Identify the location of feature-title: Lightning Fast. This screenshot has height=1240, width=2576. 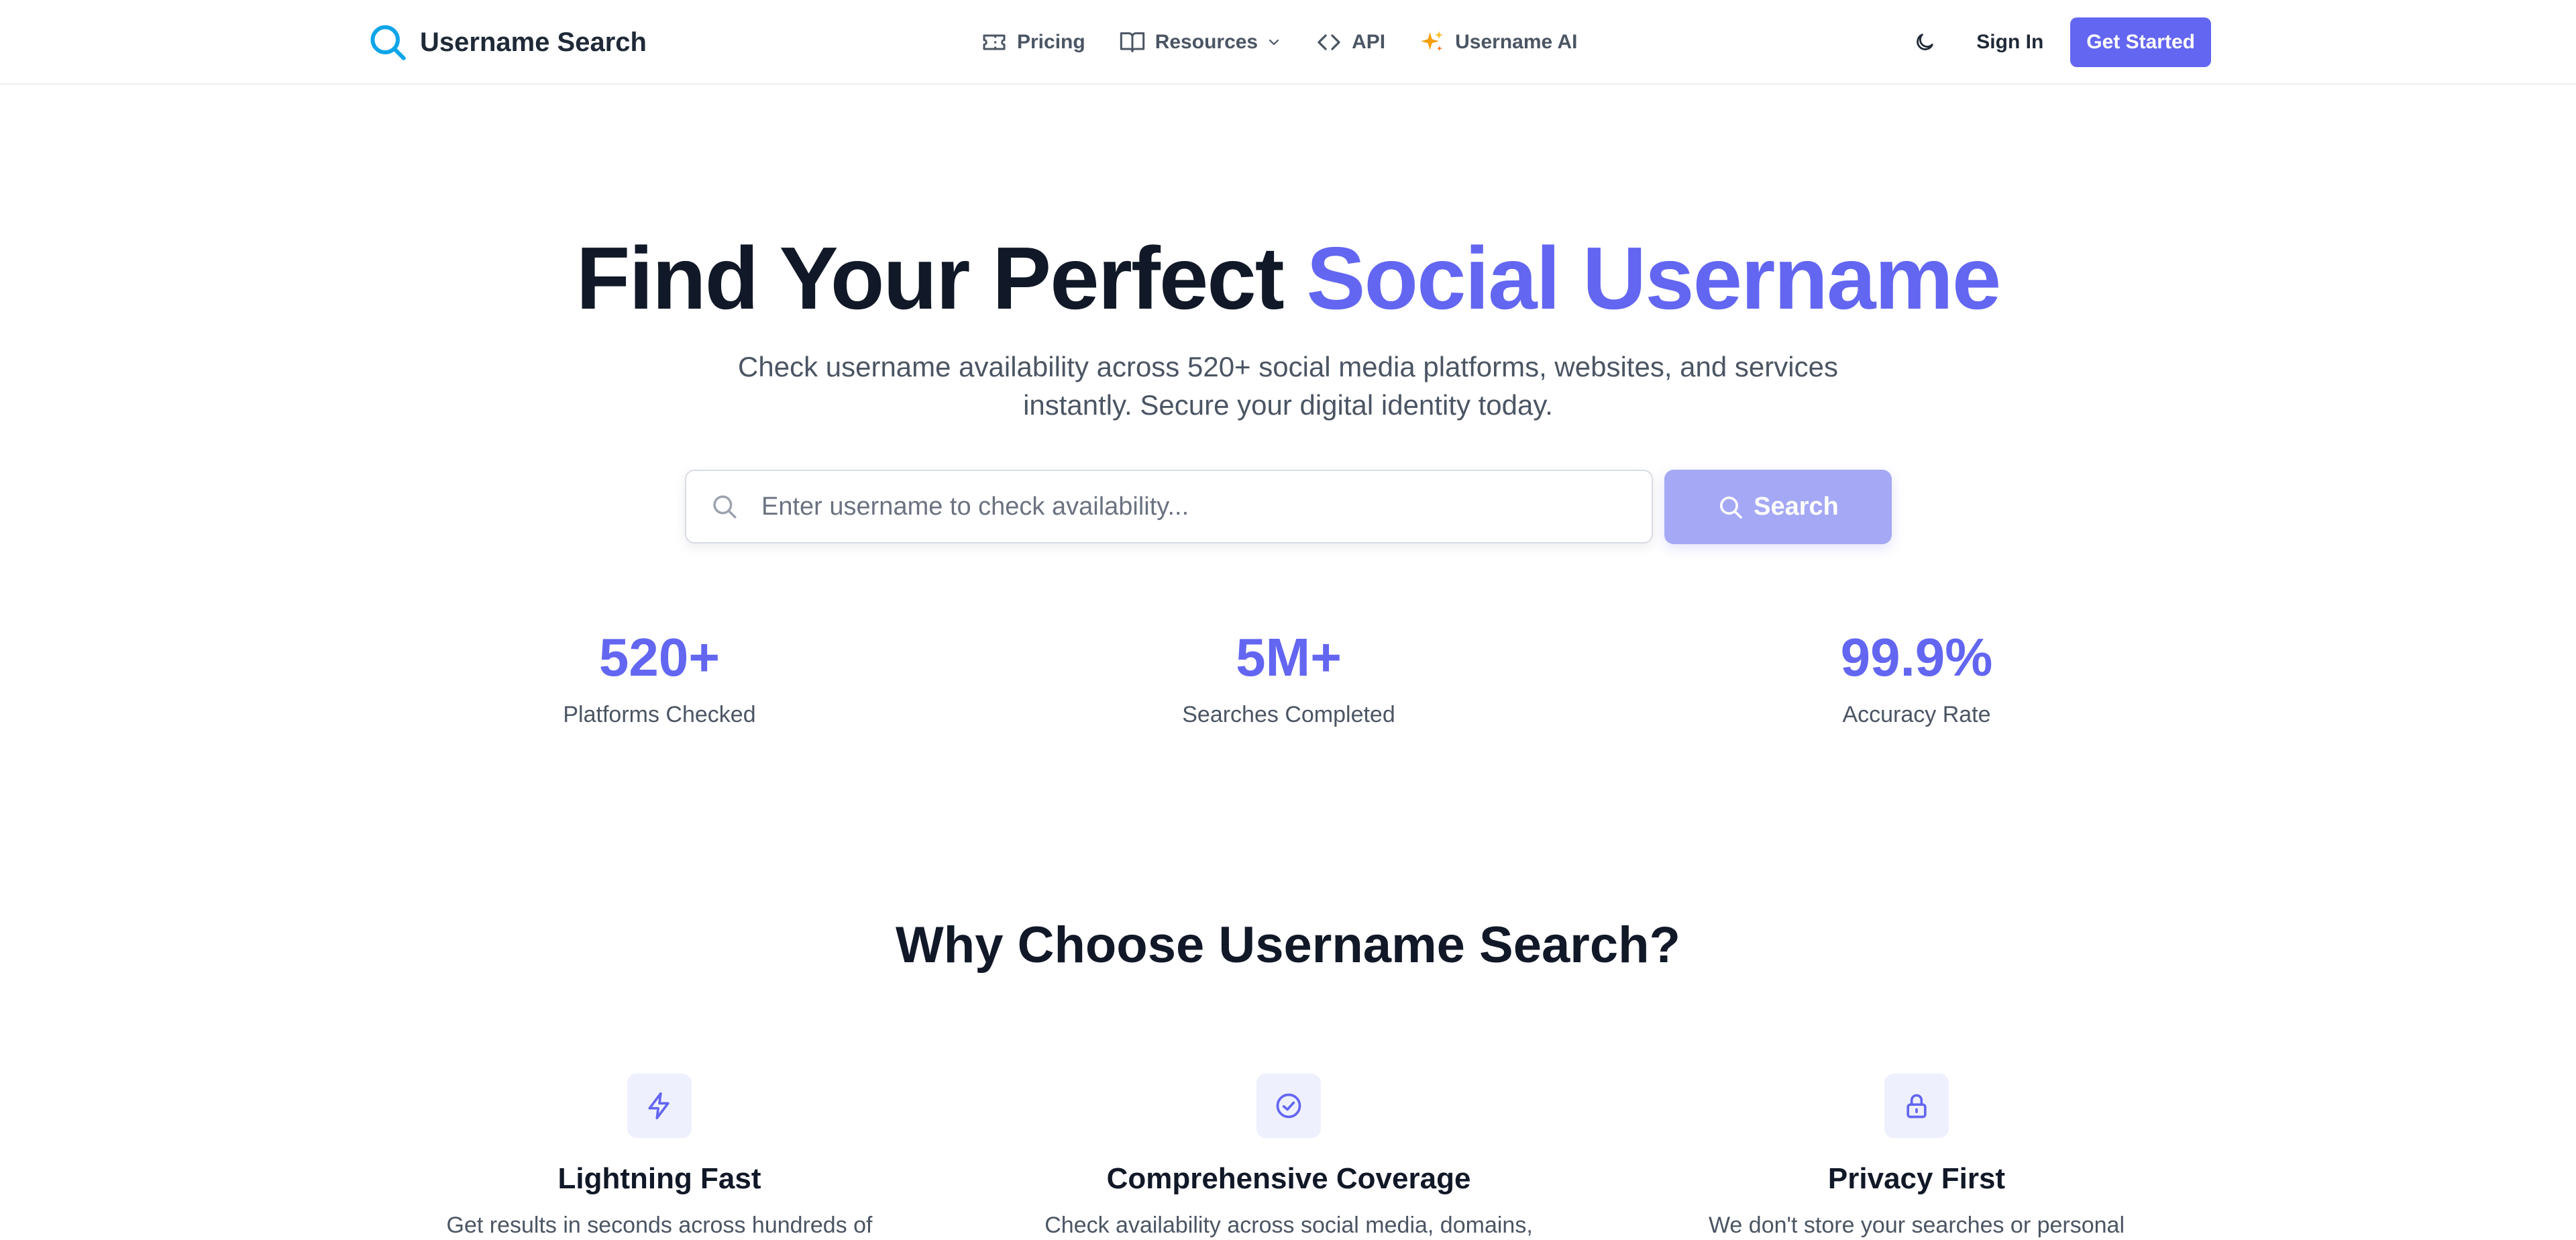
(659, 1178).